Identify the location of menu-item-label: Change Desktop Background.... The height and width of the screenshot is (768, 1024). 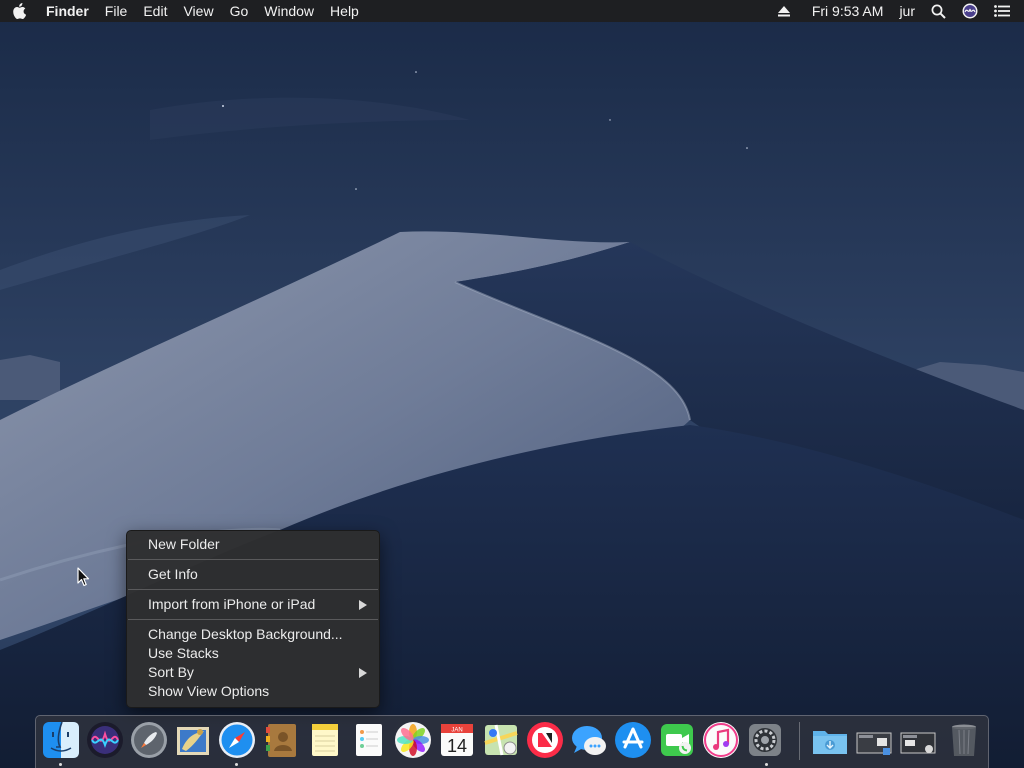
(245, 634).